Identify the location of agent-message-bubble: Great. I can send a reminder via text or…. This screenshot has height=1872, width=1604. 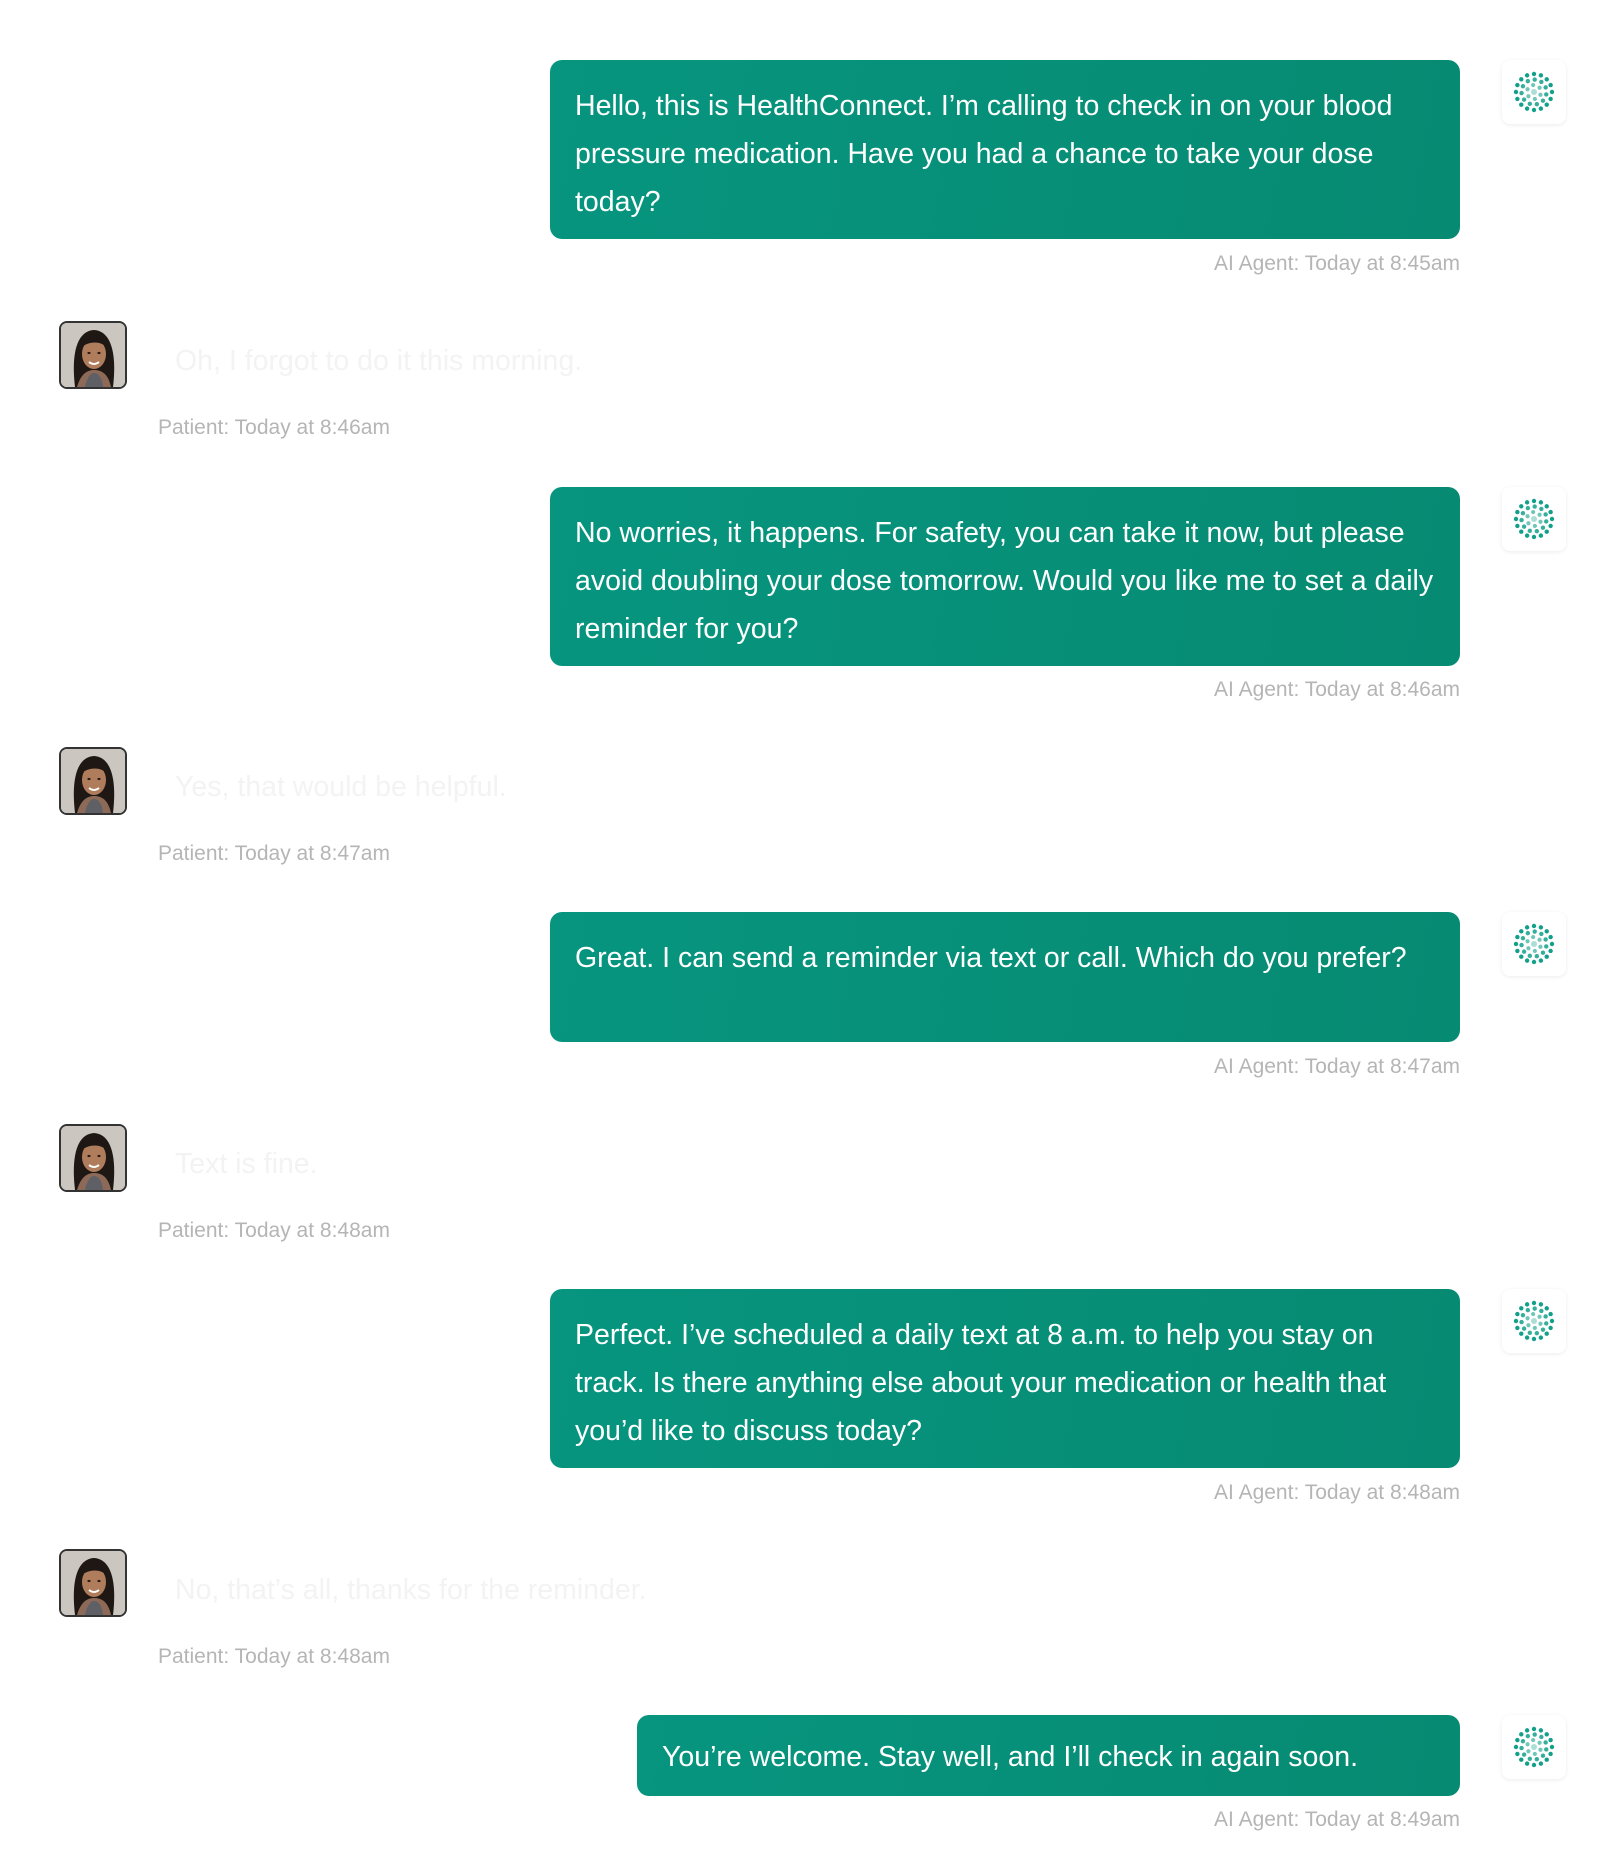
(1005, 977).